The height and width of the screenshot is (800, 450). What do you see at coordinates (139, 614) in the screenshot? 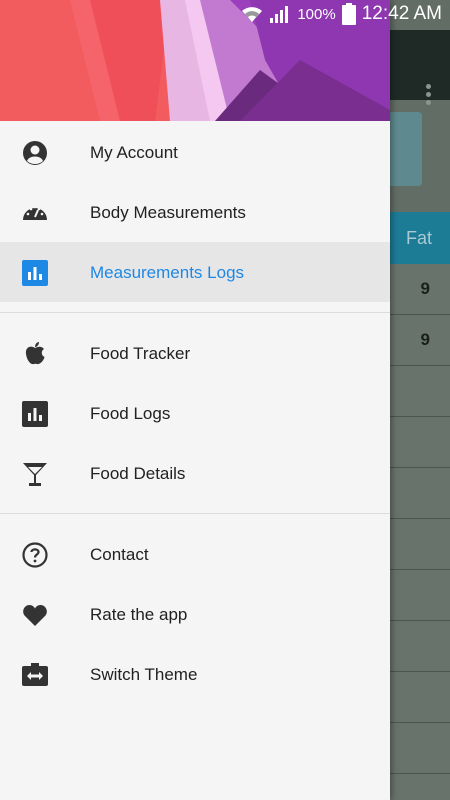
I see `menu-item-label: Rate the app` at bounding box center [139, 614].